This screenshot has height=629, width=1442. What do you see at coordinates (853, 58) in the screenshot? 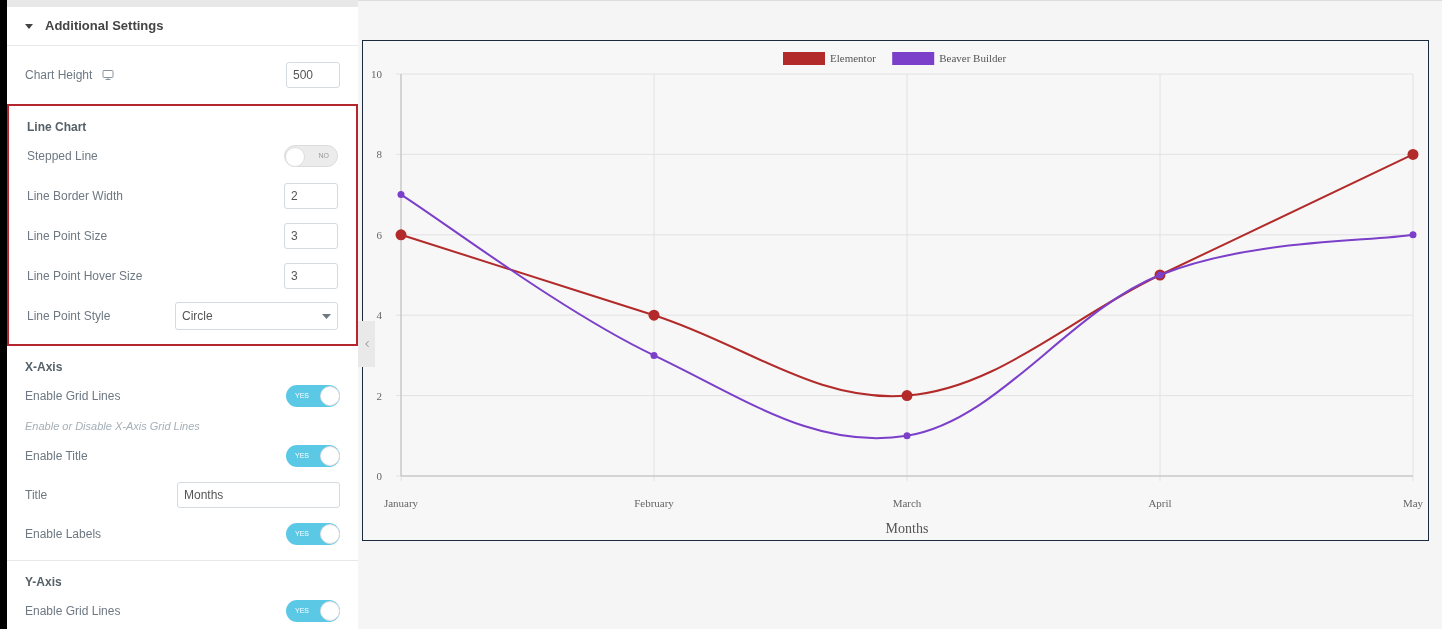
I see `legend-label: Elementor` at bounding box center [853, 58].